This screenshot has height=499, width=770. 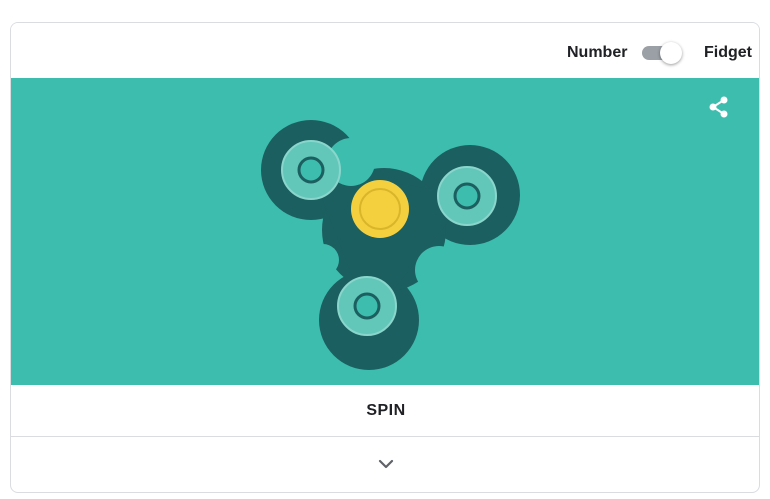 What do you see at coordinates (671, 53) in the screenshot?
I see `toggle-thumb` at bounding box center [671, 53].